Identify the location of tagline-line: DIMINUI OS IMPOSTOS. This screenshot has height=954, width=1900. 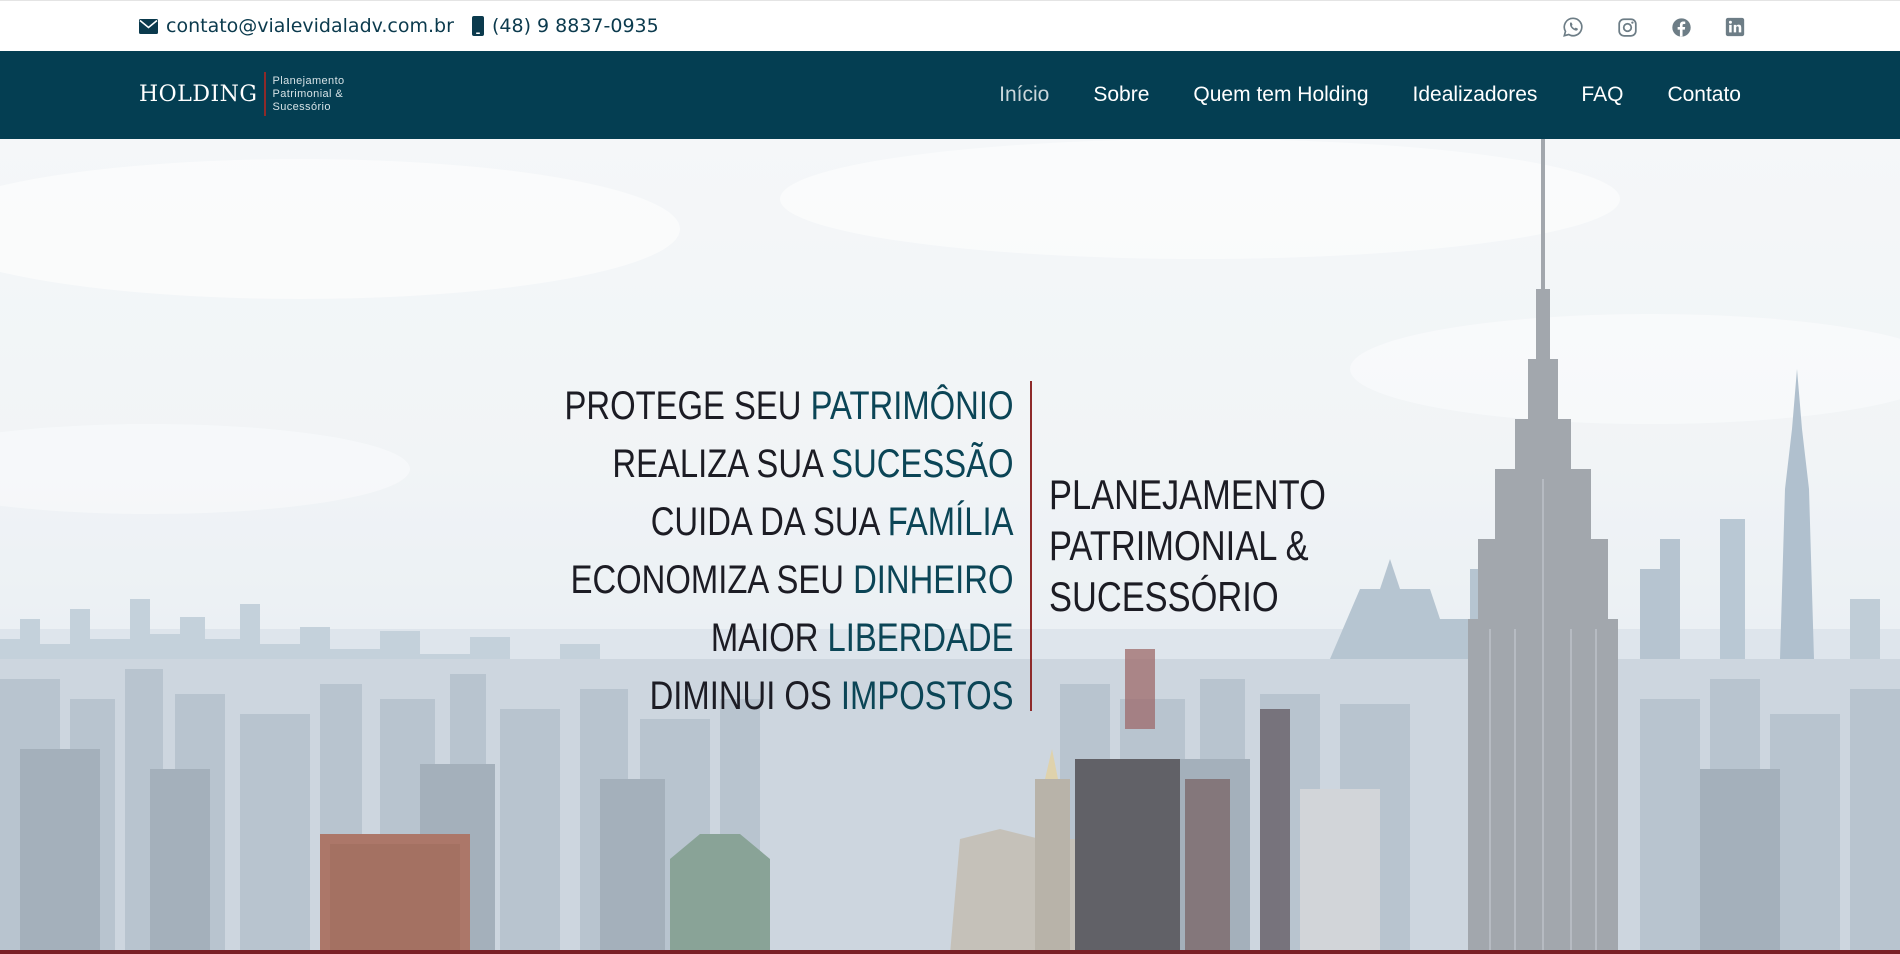
(788, 696).